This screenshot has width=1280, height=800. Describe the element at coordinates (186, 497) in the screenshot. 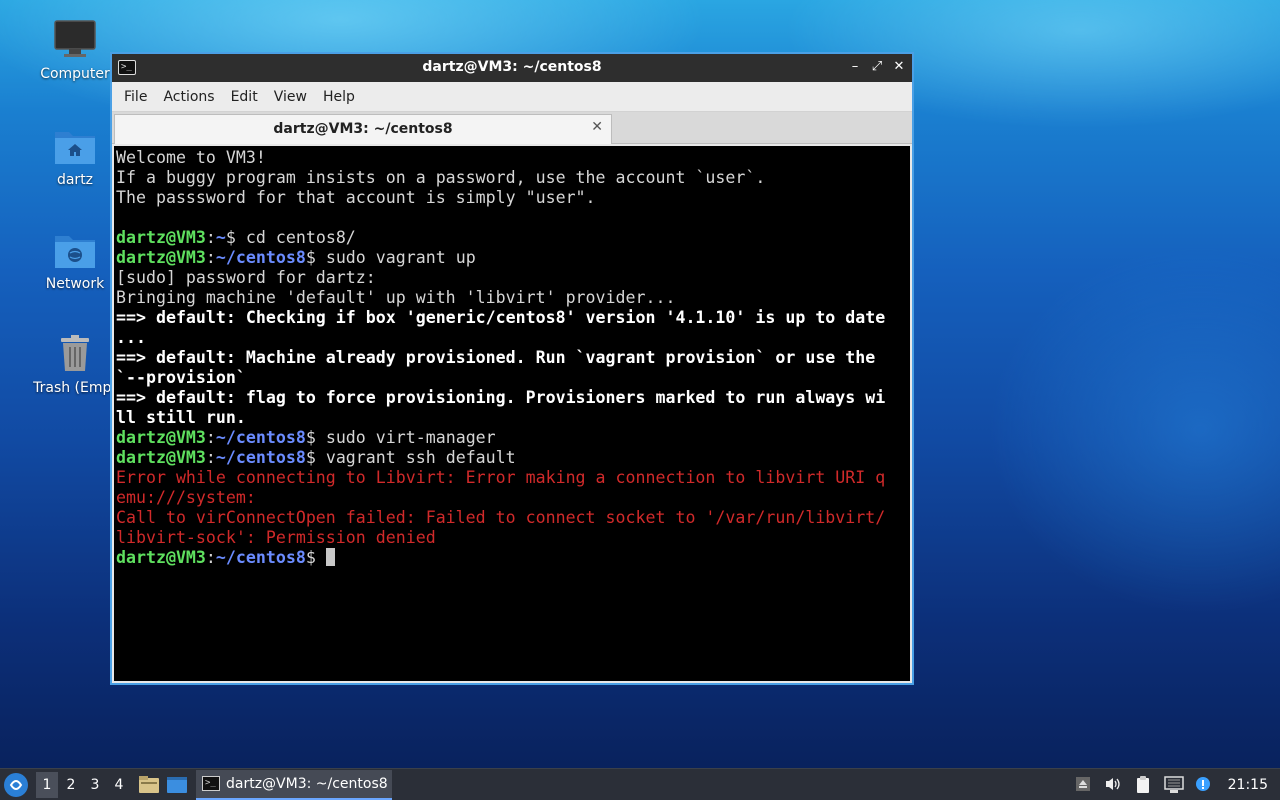

I see `terminal-error-text: emu:///system:` at that location.